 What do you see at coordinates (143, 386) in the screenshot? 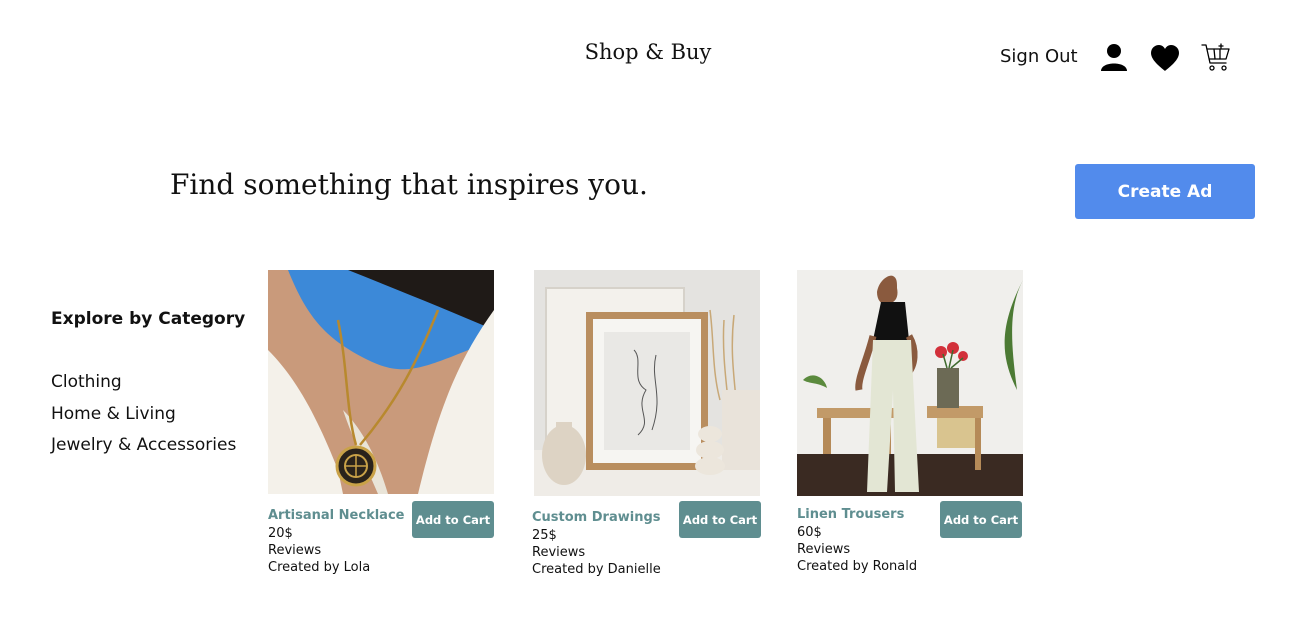
I see `category-item-clothing: Clothing` at bounding box center [143, 386].